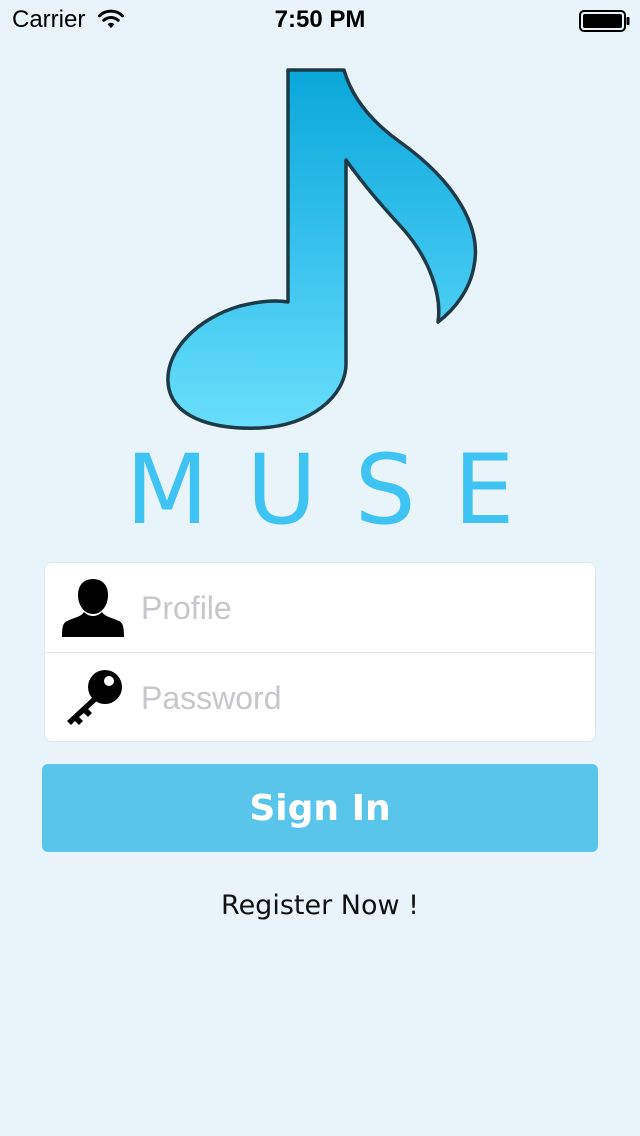 The width and height of the screenshot is (640, 1136). What do you see at coordinates (93, 608) in the screenshot?
I see `user-icon` at bounding box center [93, 608].